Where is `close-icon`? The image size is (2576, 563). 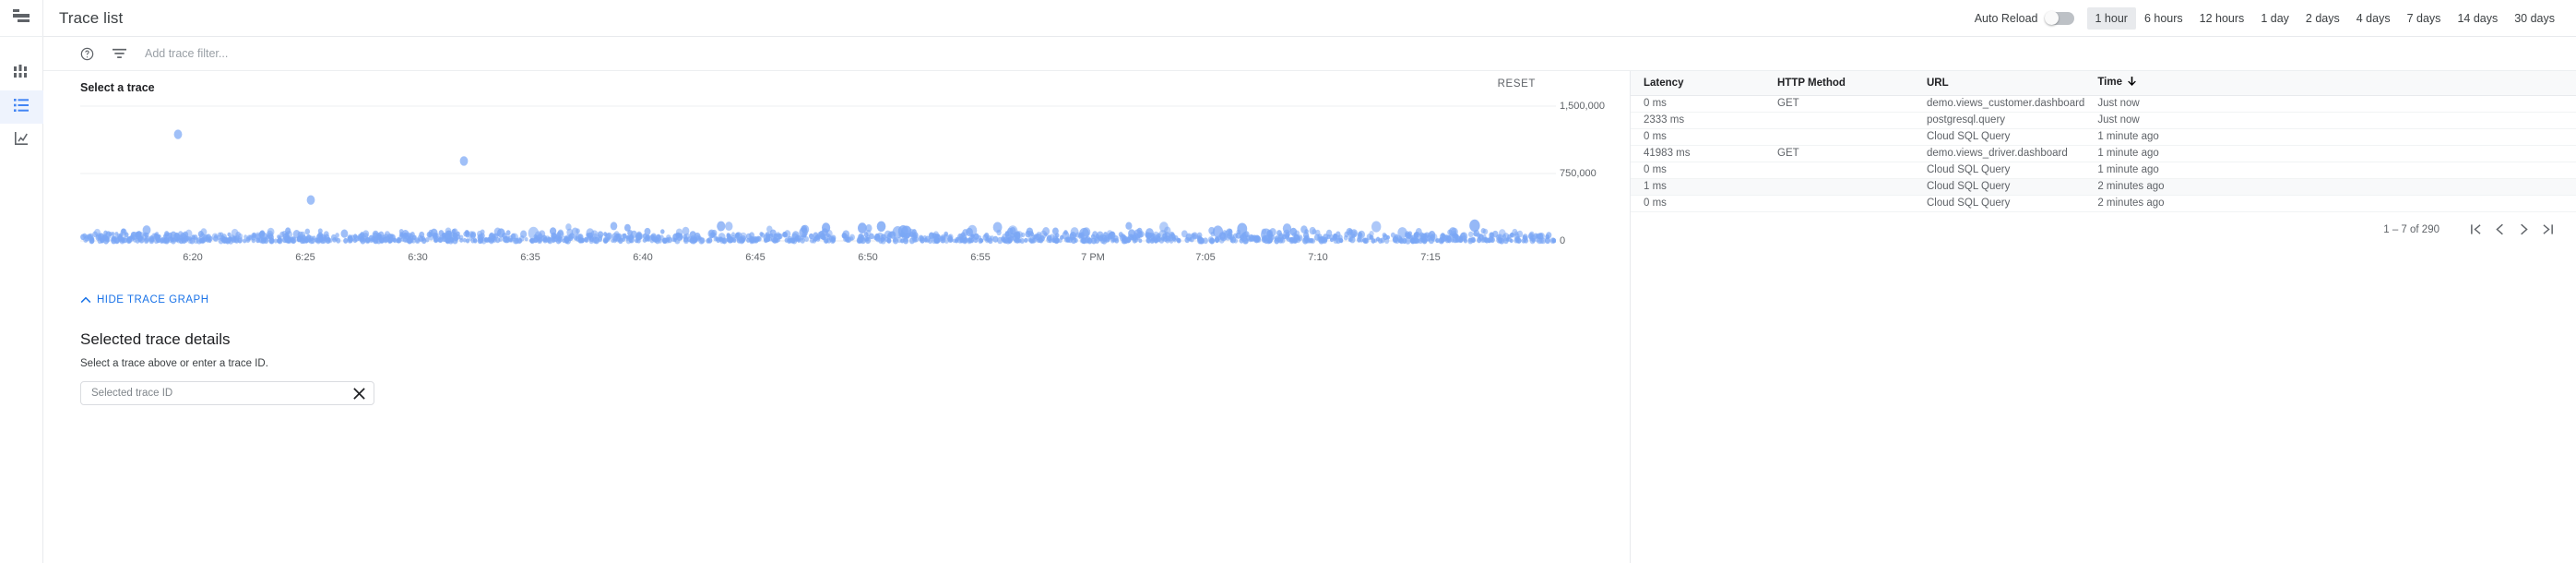 close-icon is located at coordinates (359, 393).